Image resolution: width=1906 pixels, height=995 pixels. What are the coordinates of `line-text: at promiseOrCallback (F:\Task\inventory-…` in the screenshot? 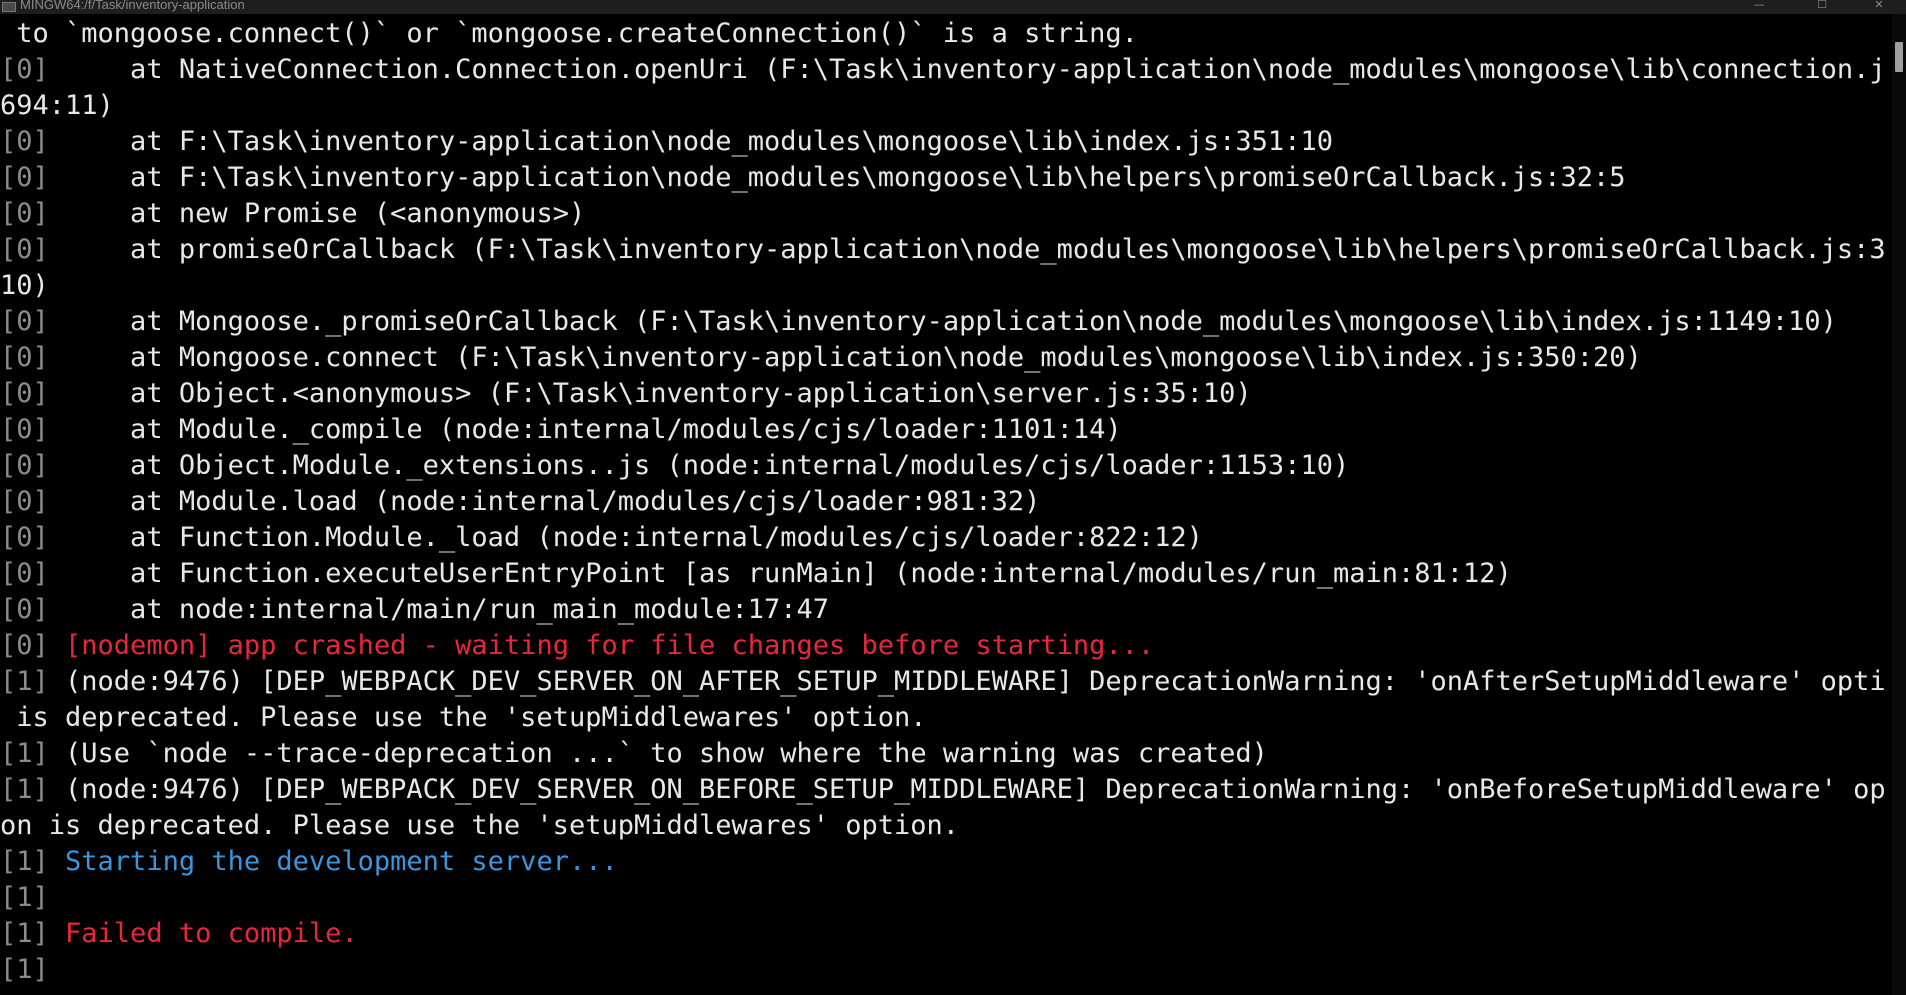 It's located at (967, 249).